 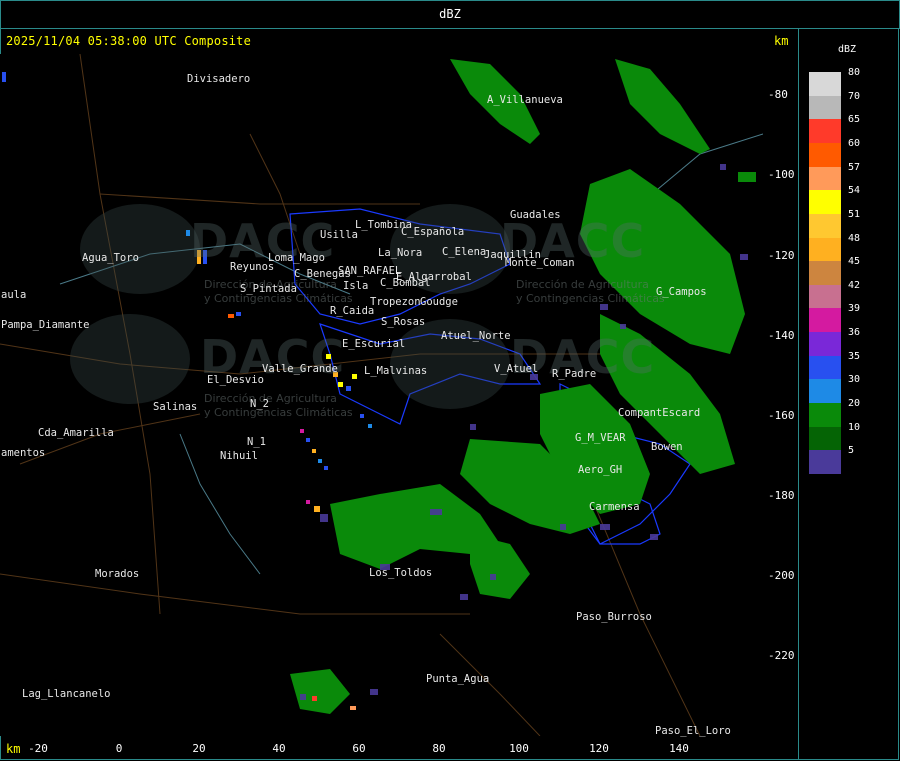 I want to click on place-label: La_Nora, so click(x=400, y=253).